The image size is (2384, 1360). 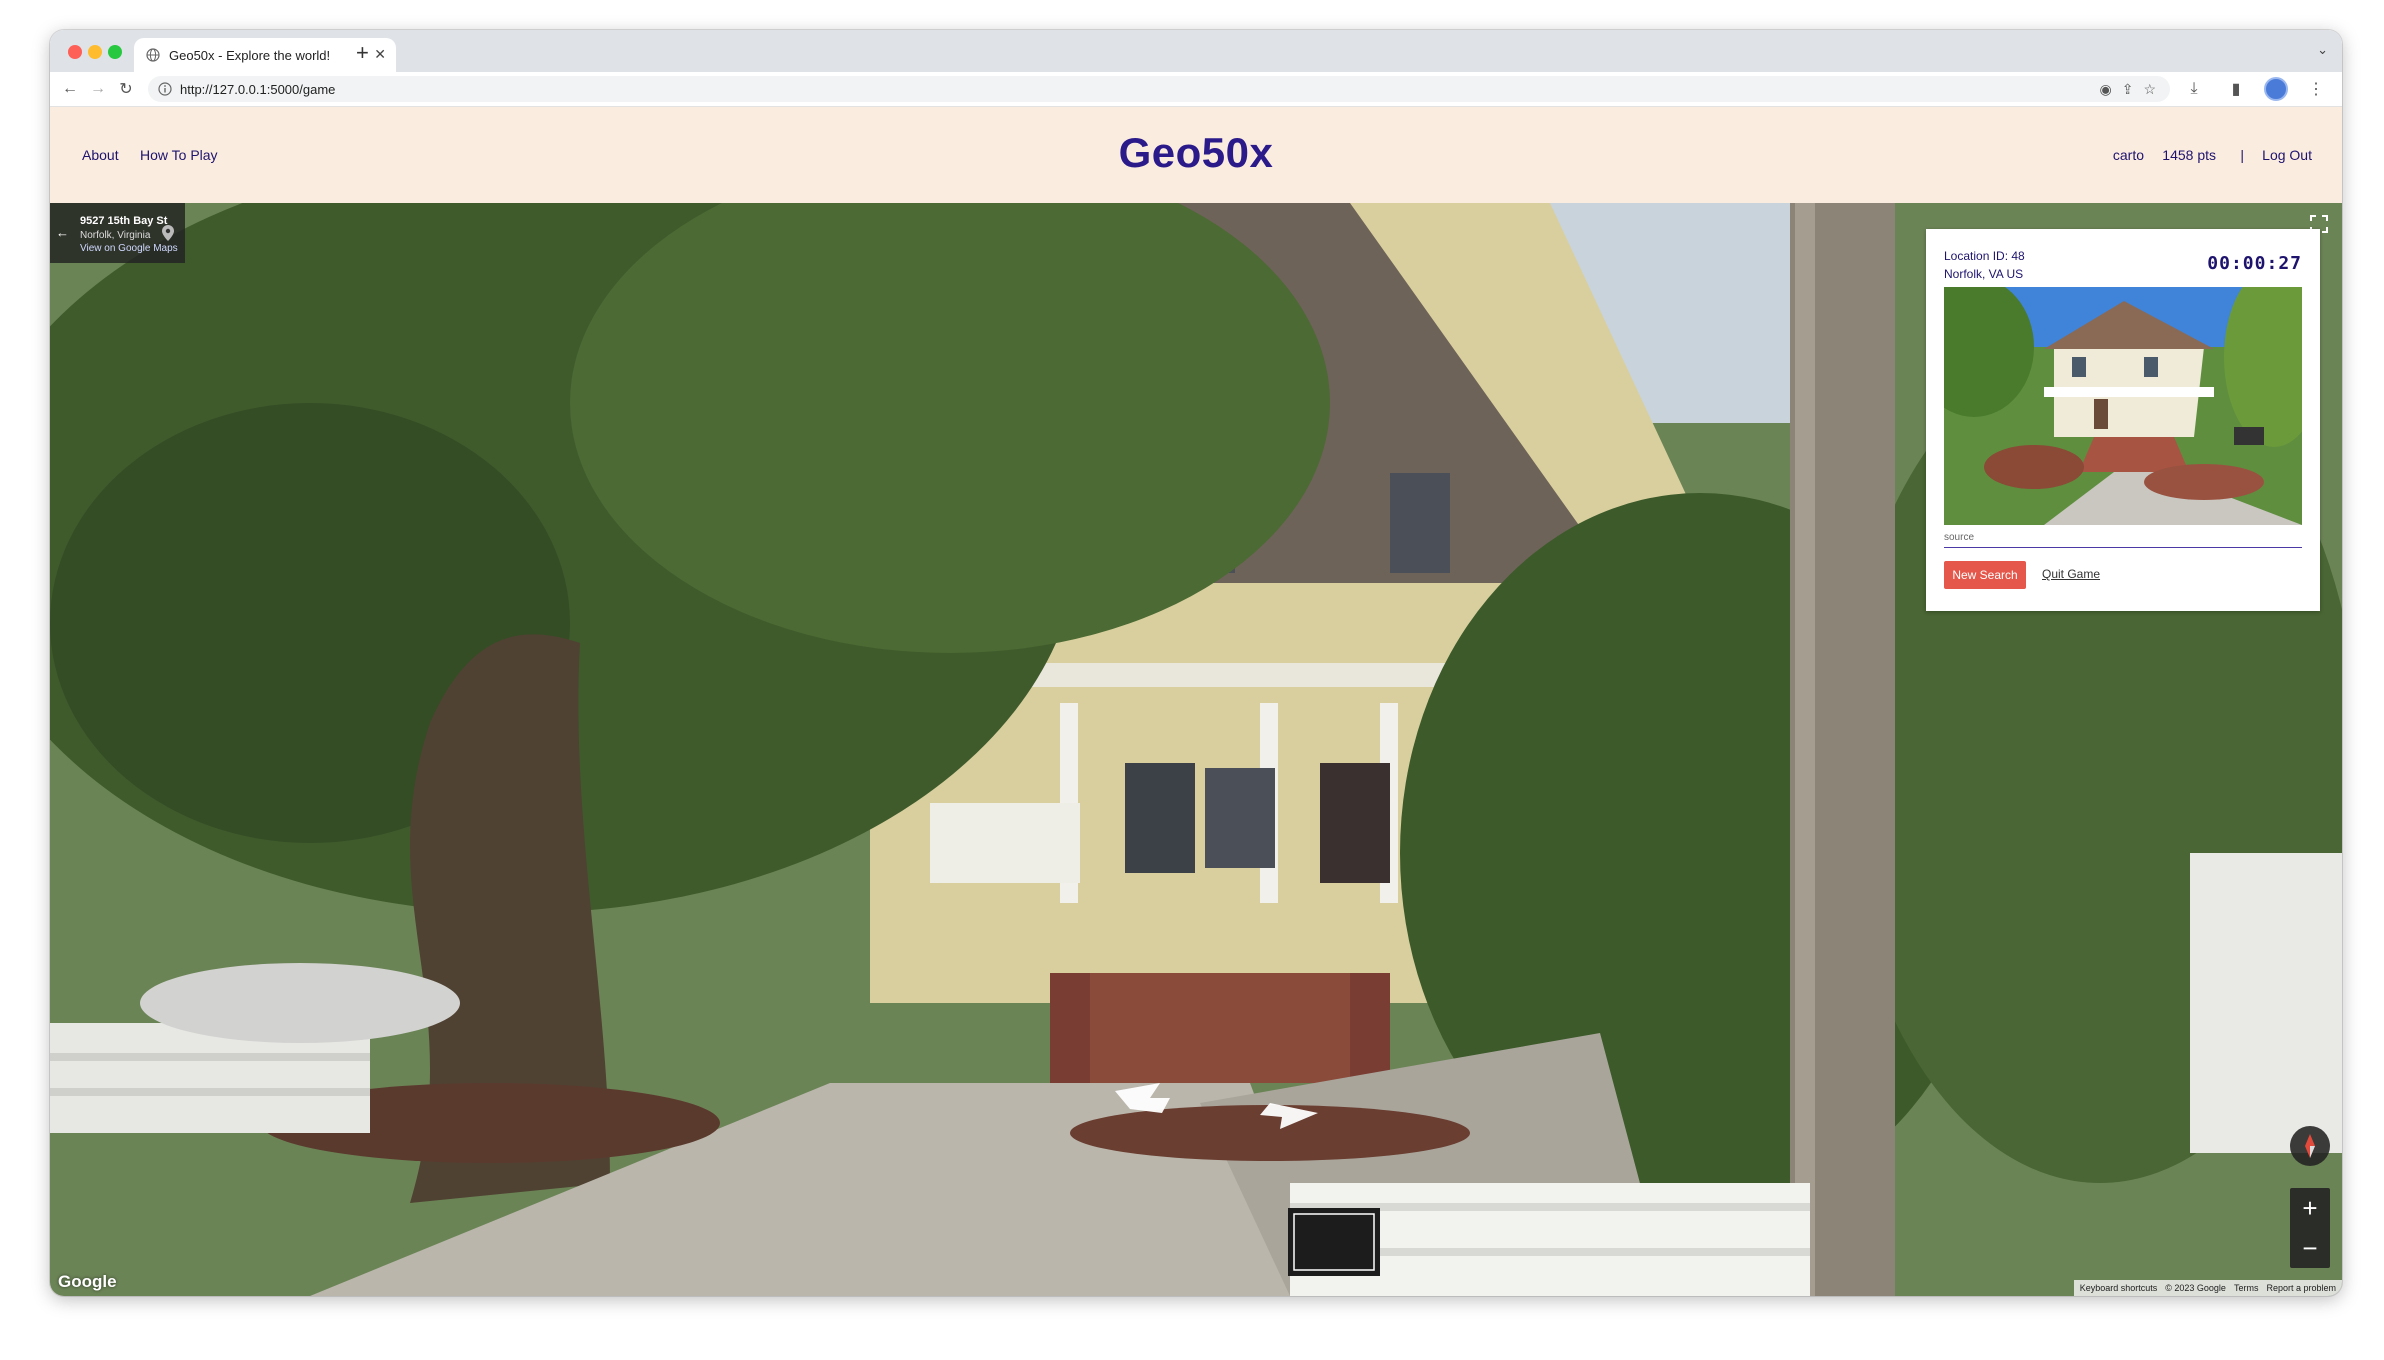 What do you see at coordinates (362, 53) in the screenshot?
I see `new-tab-icon: +` at bounding box center [362, 53].